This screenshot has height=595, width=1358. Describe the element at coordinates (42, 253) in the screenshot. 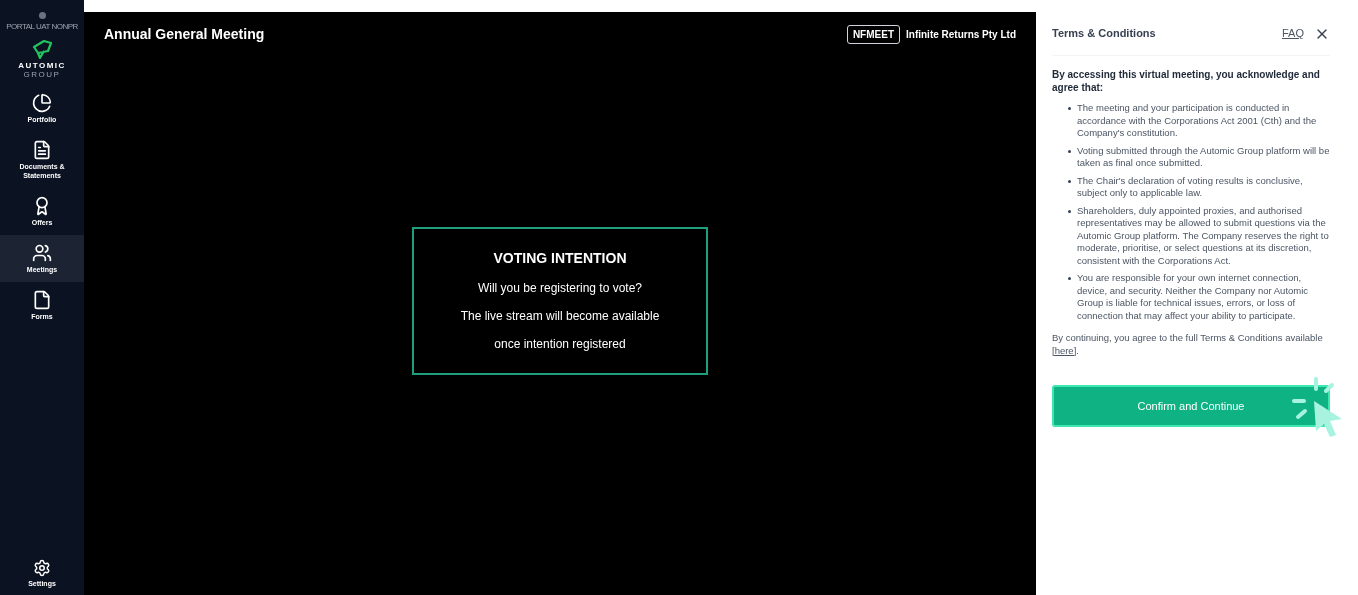

I see `users-icon` at that location.